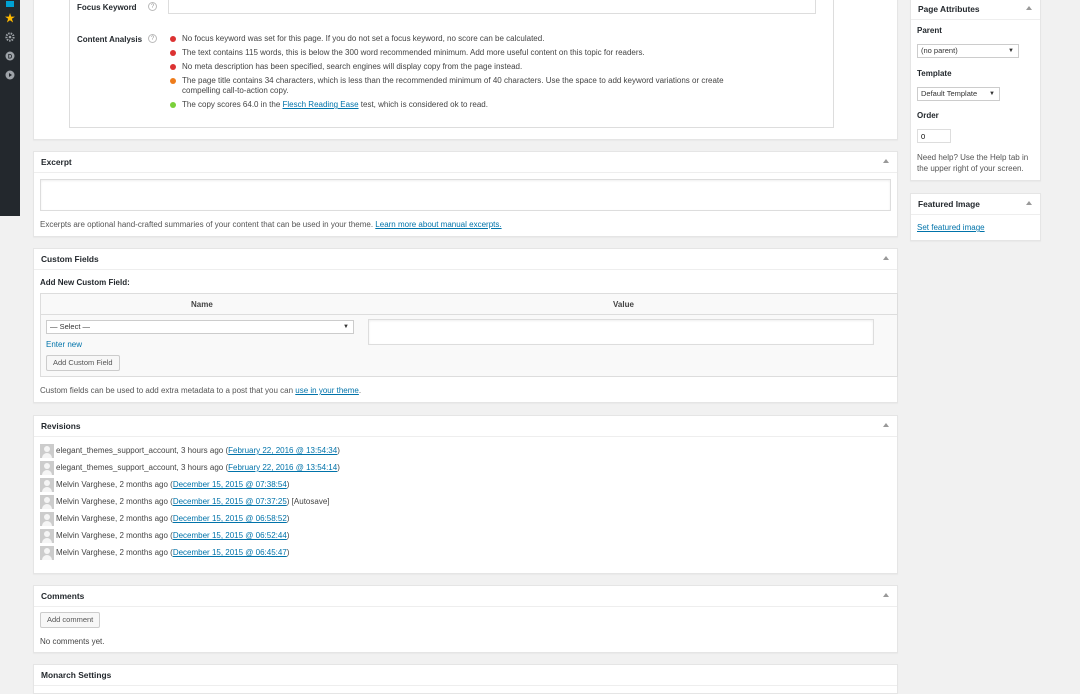 The width and height of the screenshot is (1080, 694). Describe the element at coordinates (621, 332) in the screenshot. I see `custom-field-value-textarea` at that location.